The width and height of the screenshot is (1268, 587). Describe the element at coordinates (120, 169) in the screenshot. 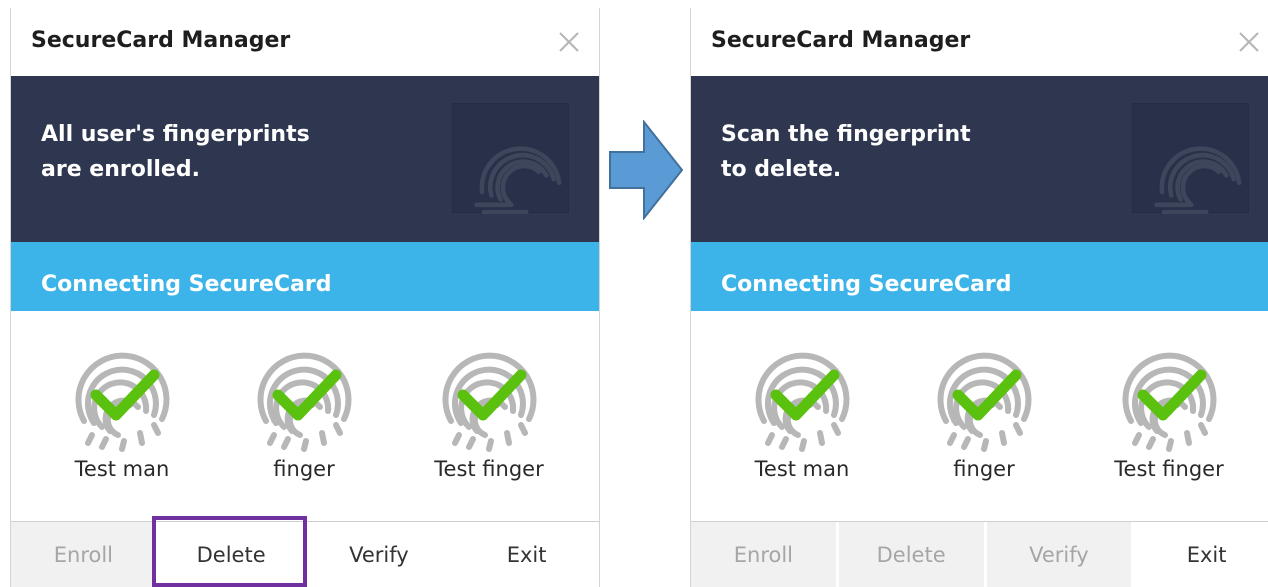

I see `banner-message-line2: are enrolled.` at that location.